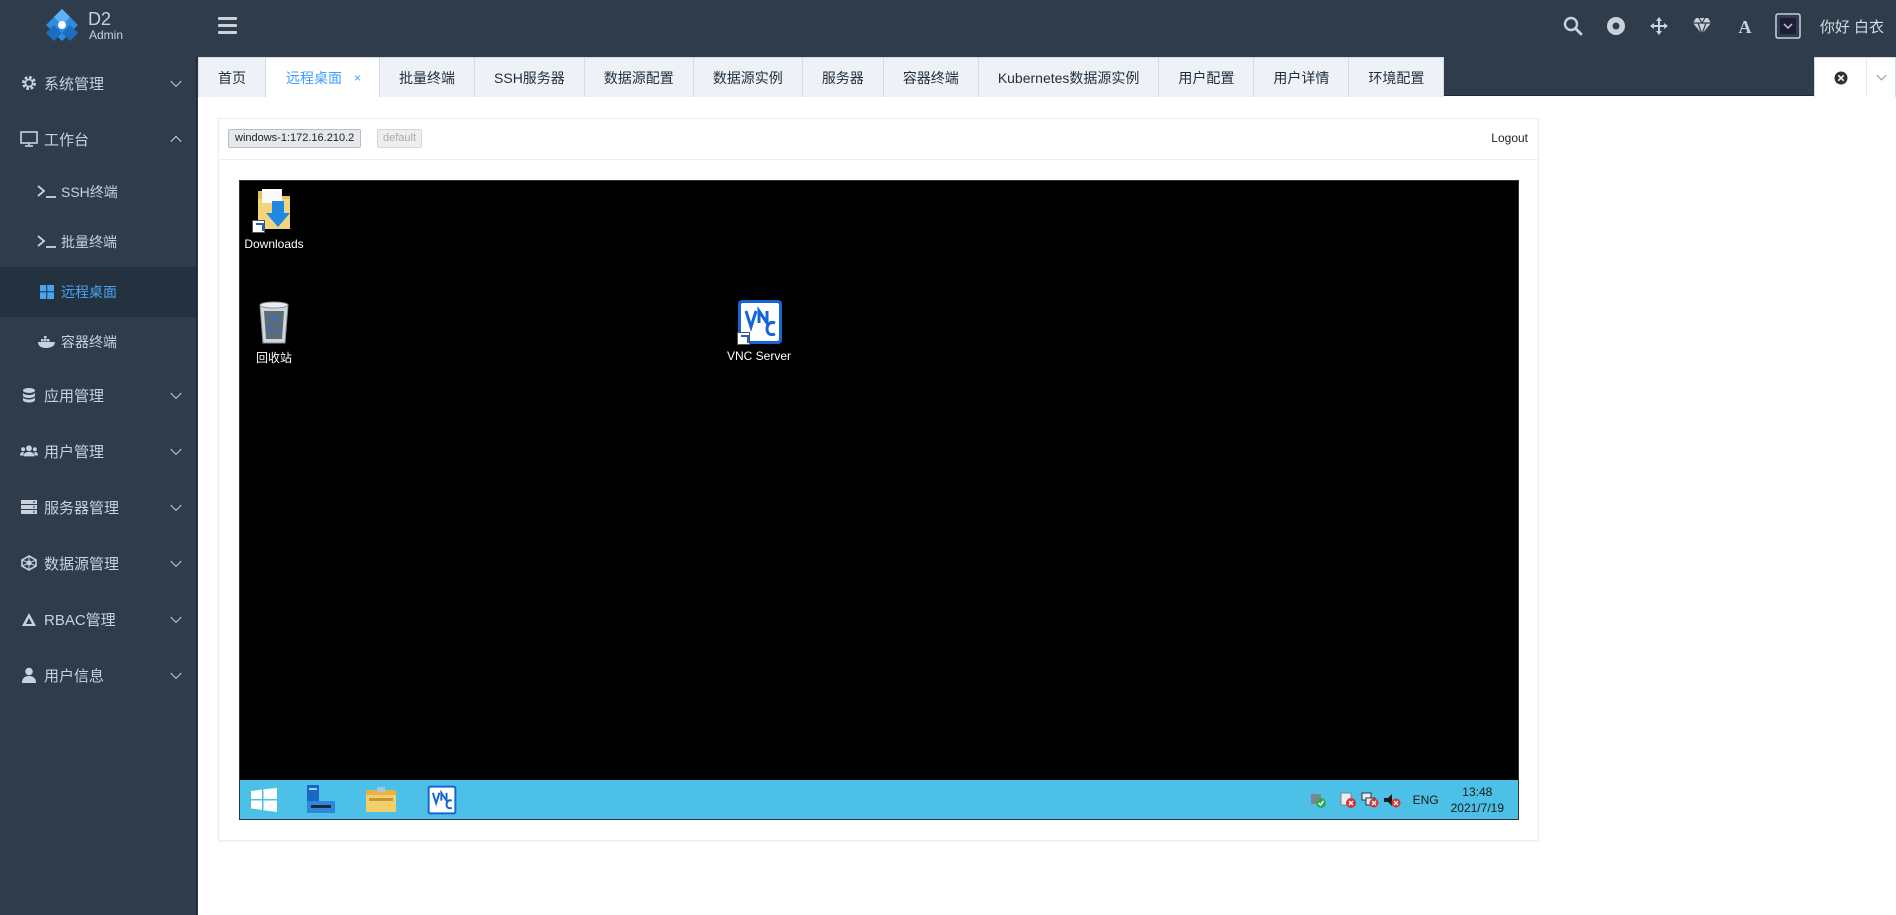 The height and width of the screenshot is (915, 1896). What do you see at coordinates (1206, 77) in the screenshot?
I see `tab-user-config: 用户配置` at bounding box center [1206, 77].